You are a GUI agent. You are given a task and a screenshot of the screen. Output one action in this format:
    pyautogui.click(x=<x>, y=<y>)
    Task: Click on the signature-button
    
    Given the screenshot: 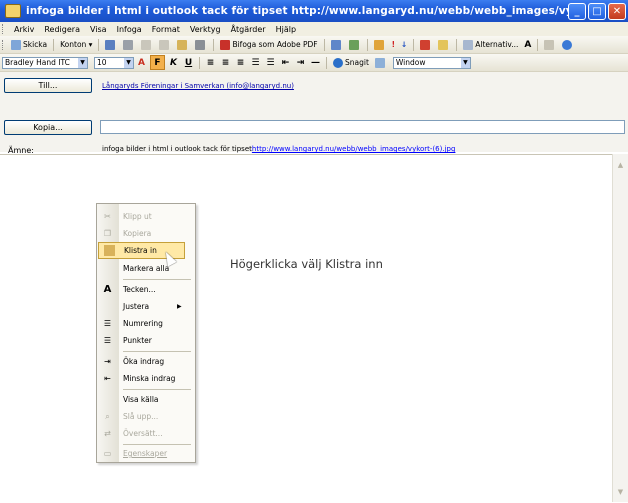 What is the action you would take?
    pyautogui.click(x=550, y=44)
    